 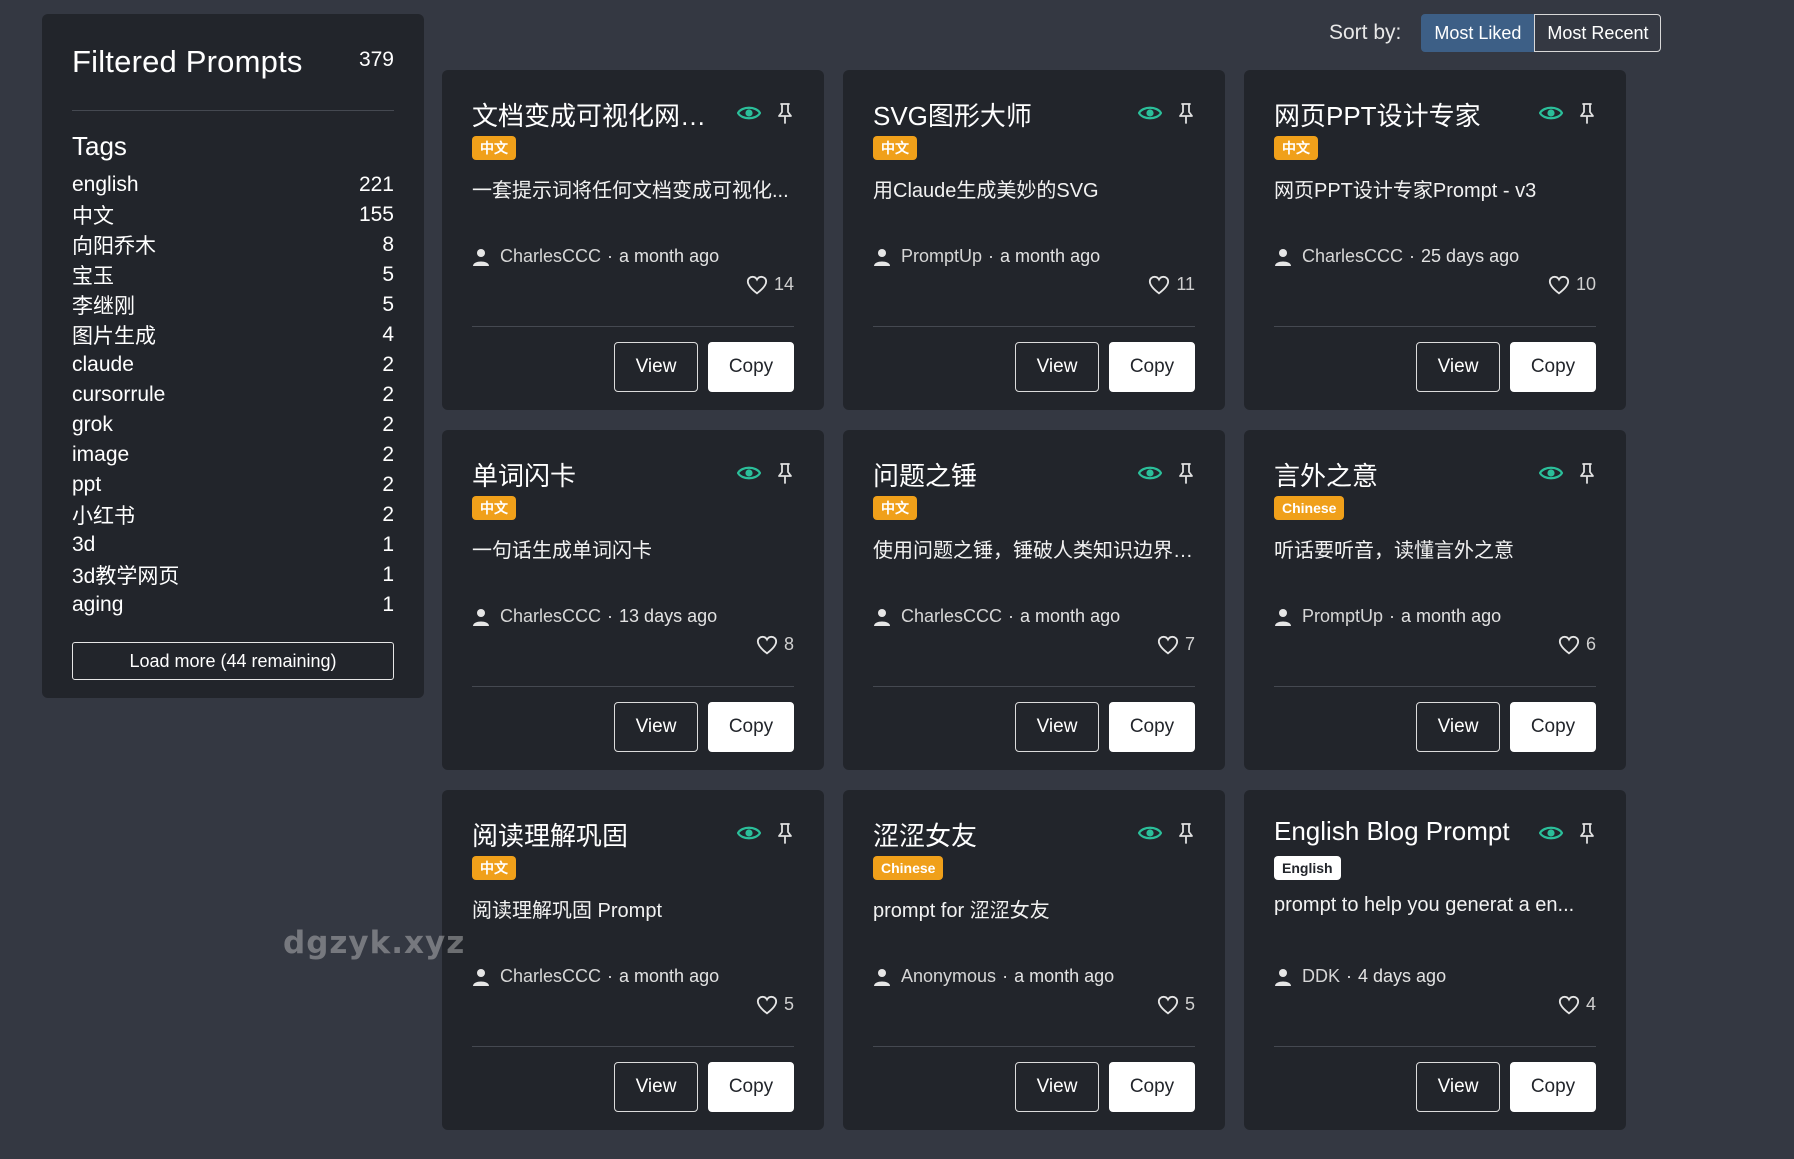 What do you see at coordinates (233, 545) in the screenshot?
I see `tag-item: 3d 1` at bounding box center [233, 545].